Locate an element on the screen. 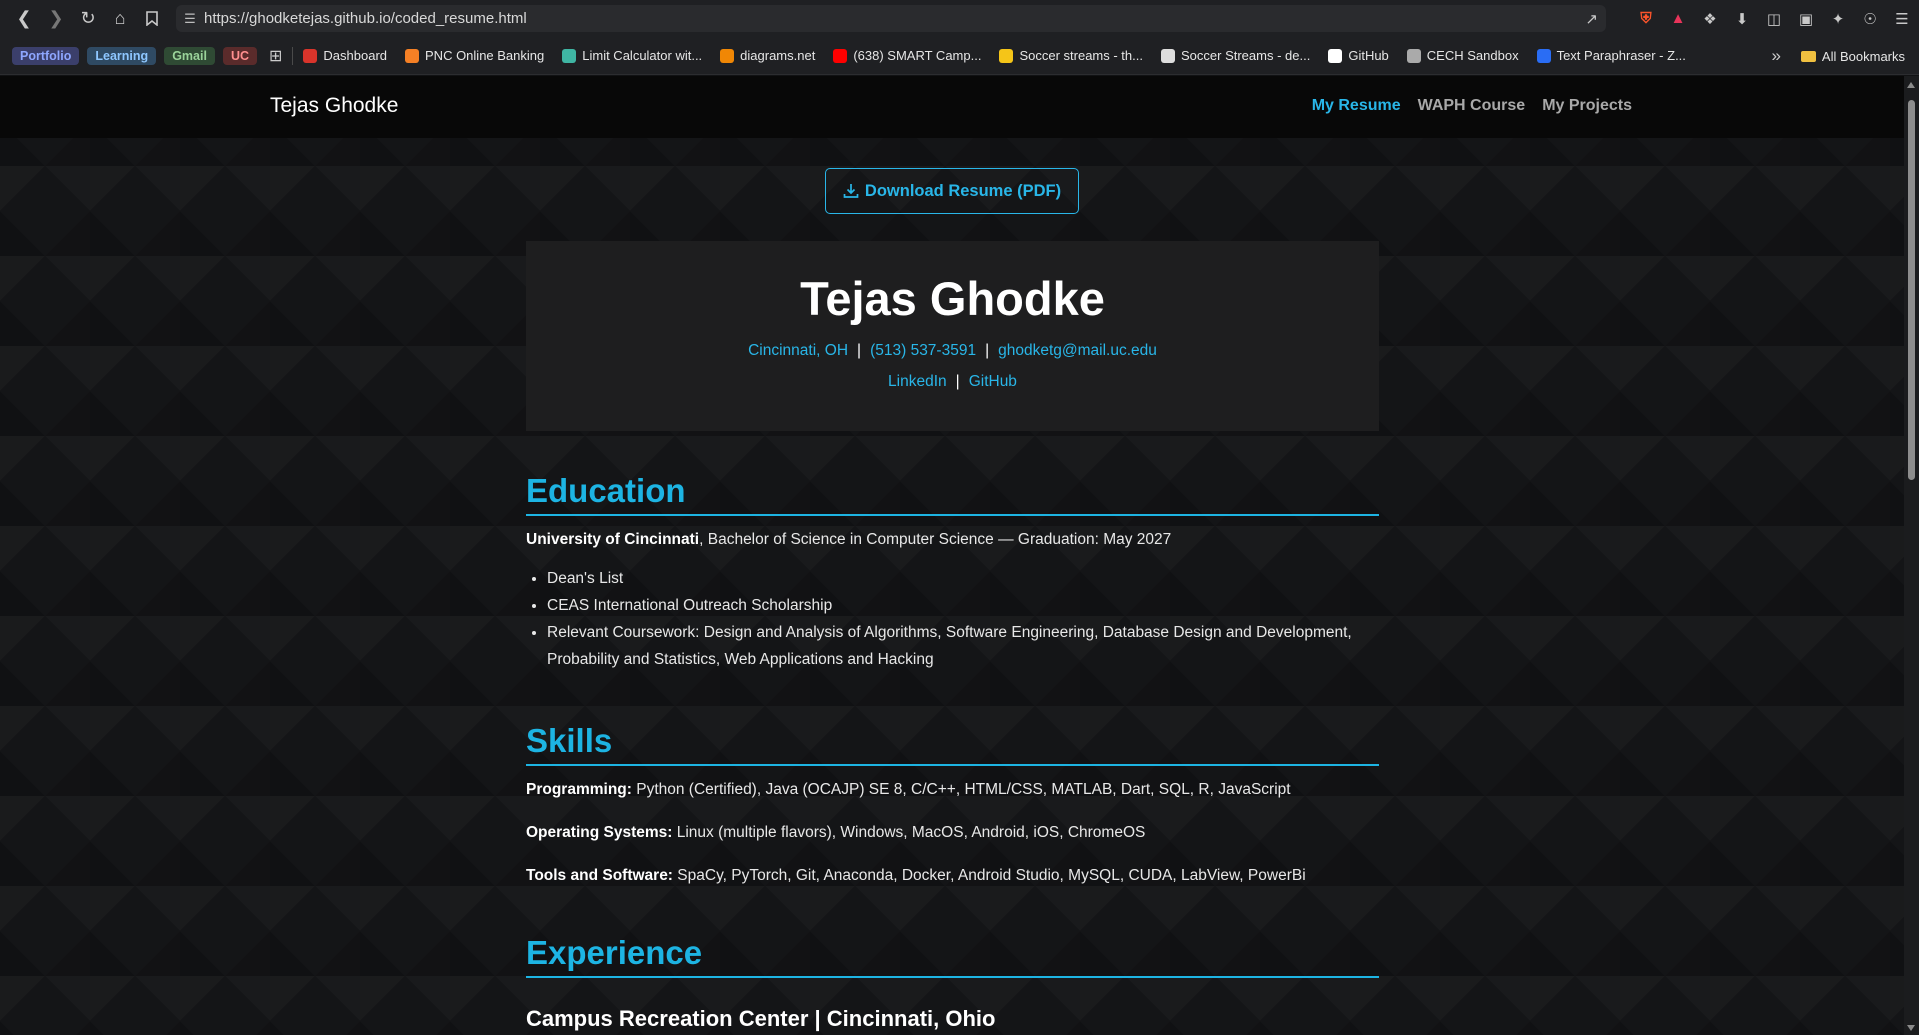 The height and width of the screenshot is (1035, 1919). bookmark-item: diagrams.net is located at coordinates (767, 55).